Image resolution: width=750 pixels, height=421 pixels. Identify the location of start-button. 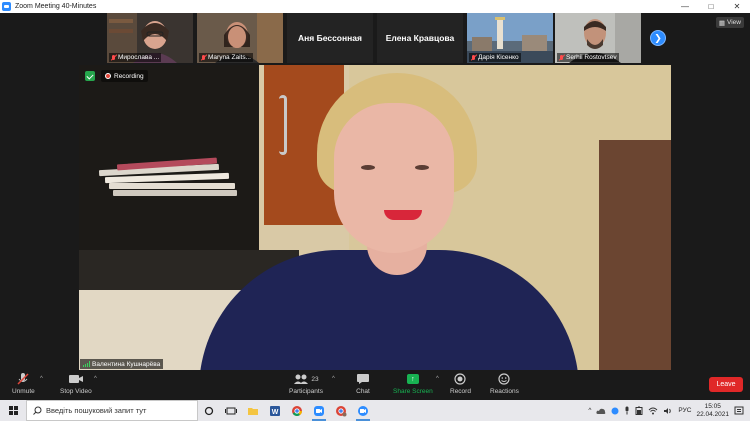
(13, 410).